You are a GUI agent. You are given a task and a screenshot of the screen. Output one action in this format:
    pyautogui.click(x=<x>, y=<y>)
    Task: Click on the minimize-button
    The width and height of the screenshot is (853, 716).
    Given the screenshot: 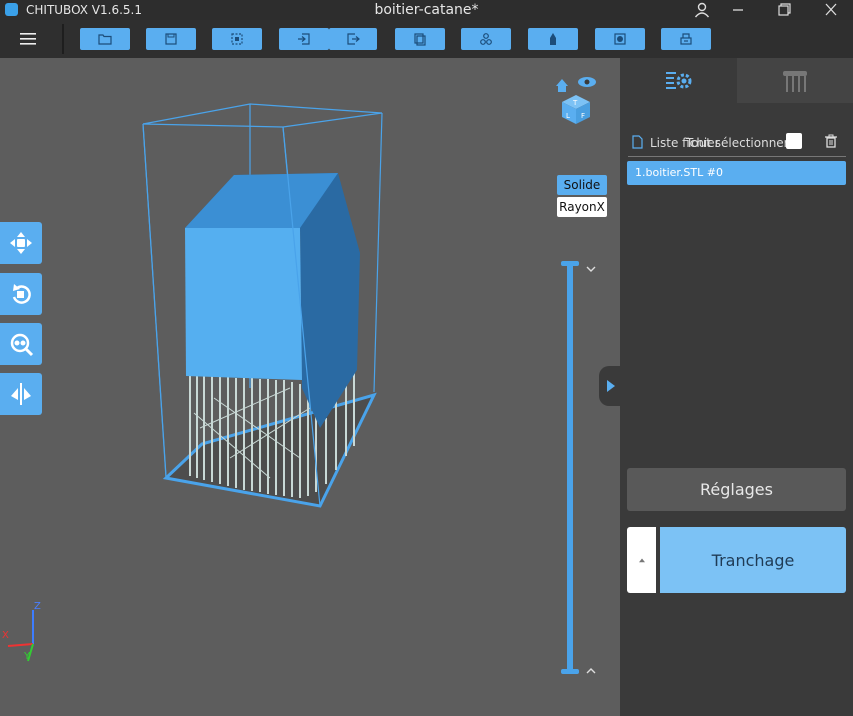 What is the action you would take?
    pyautogui.click(x=738, y=10)
    